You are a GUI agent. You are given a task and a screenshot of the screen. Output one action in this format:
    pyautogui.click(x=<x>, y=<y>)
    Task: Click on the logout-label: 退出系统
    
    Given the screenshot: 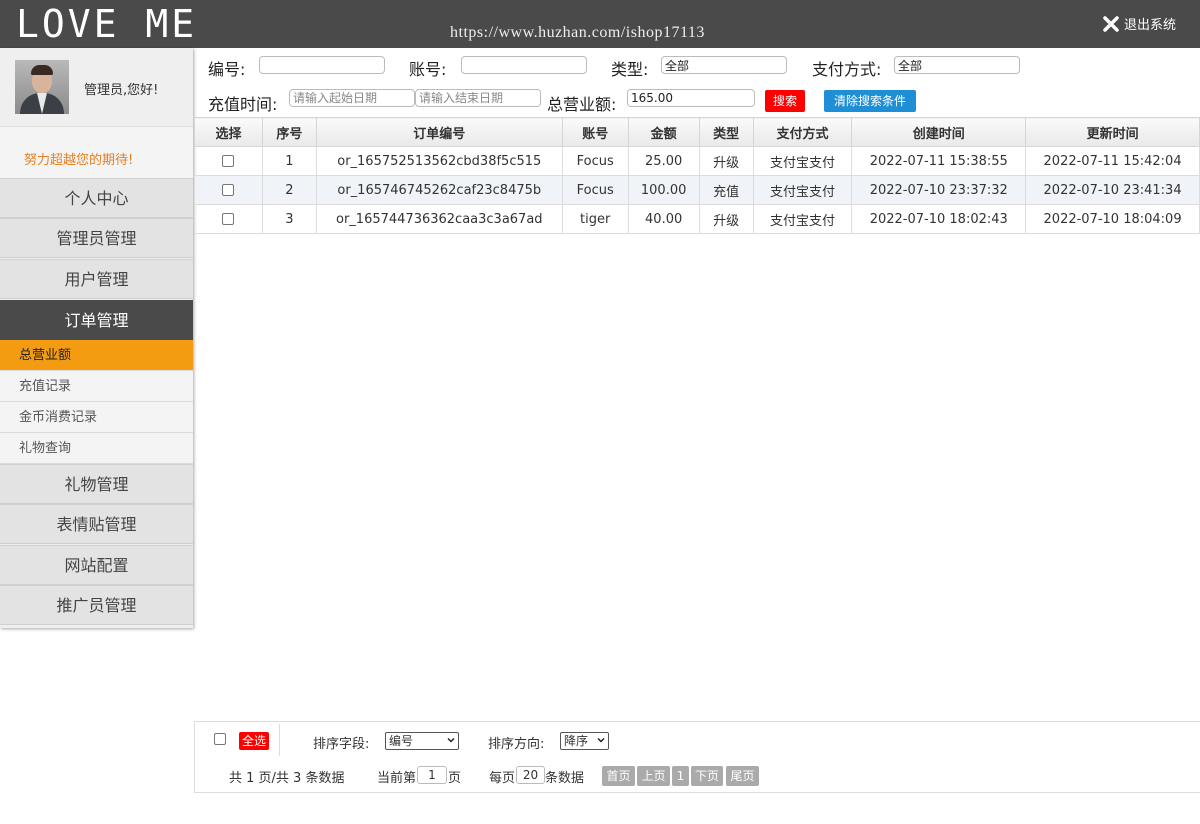 What is the action you would take?
    pyautogui.click(x=1149, y=25)
    